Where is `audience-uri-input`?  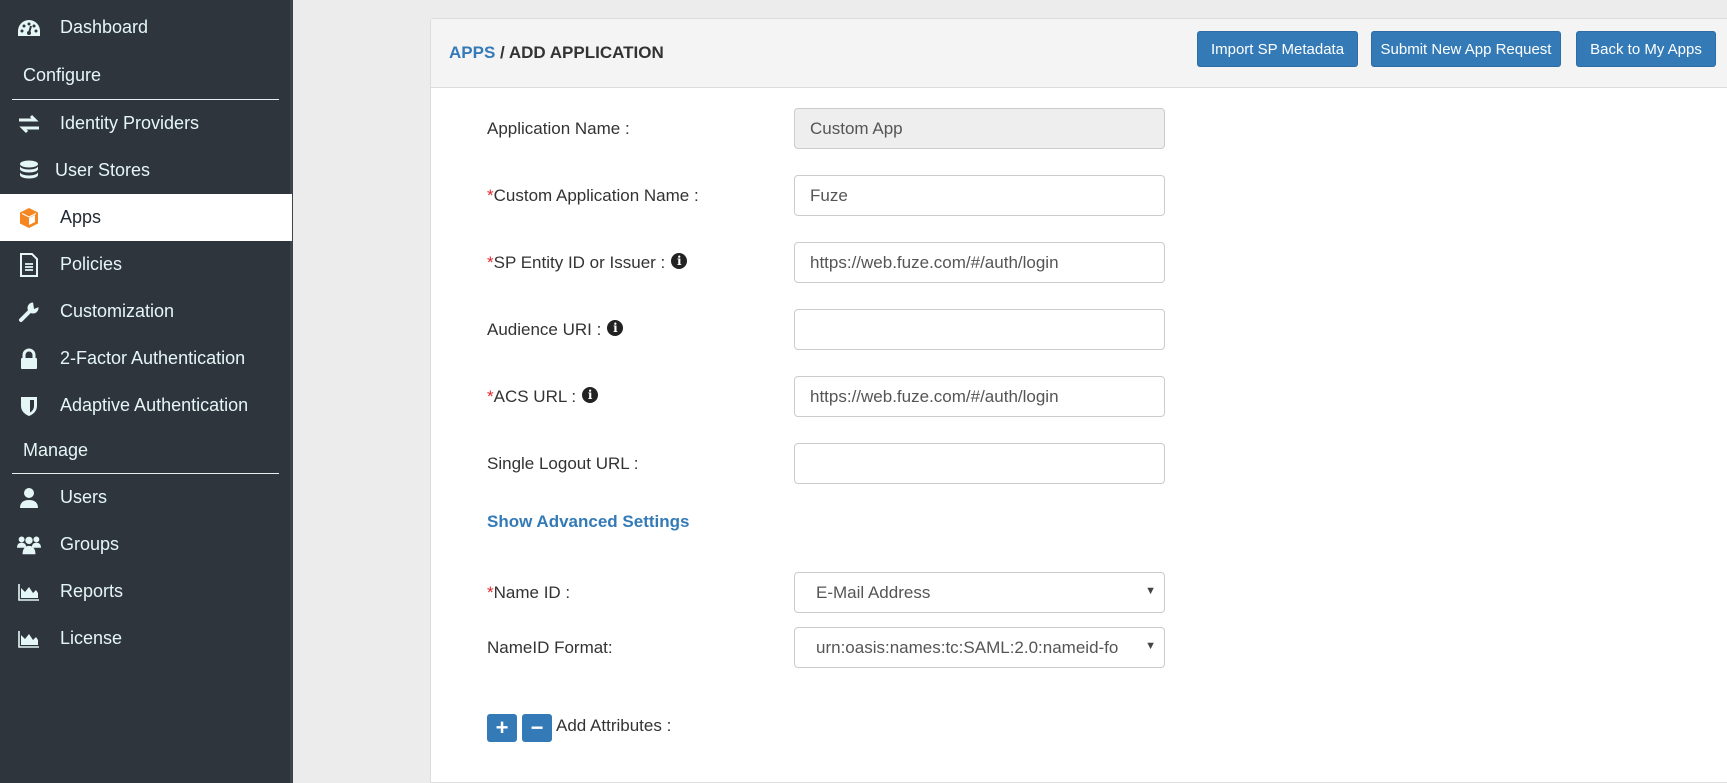 audience-uri-input is located at coordinates (979, 329).